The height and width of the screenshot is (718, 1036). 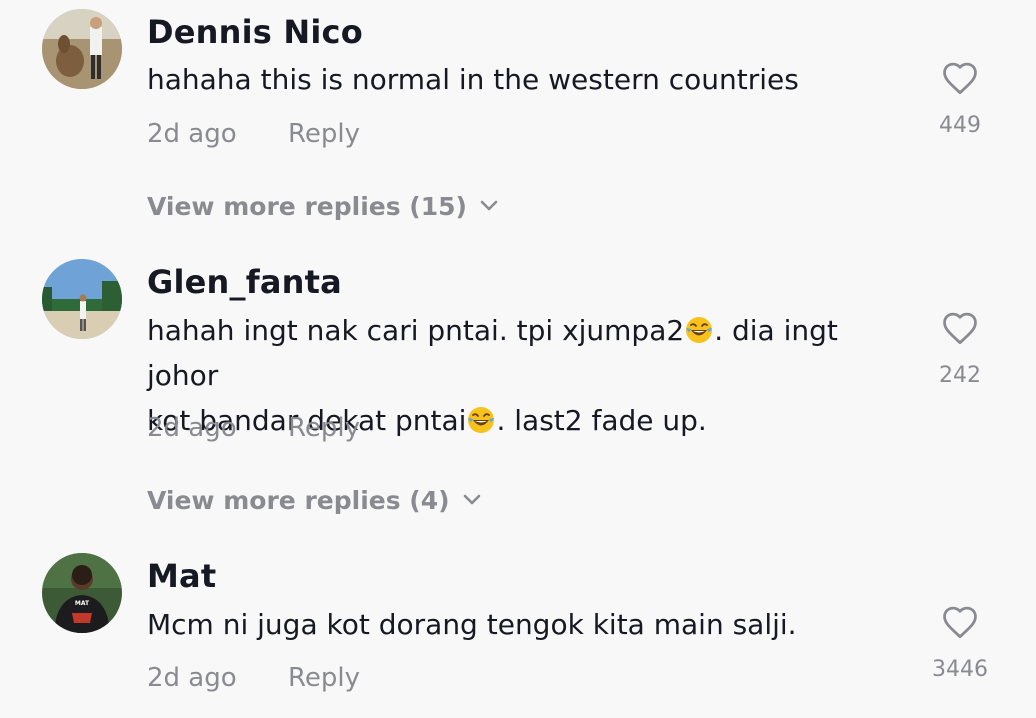 I want to click on comment-username: Glen_fanta, so click(x=244, y=282).